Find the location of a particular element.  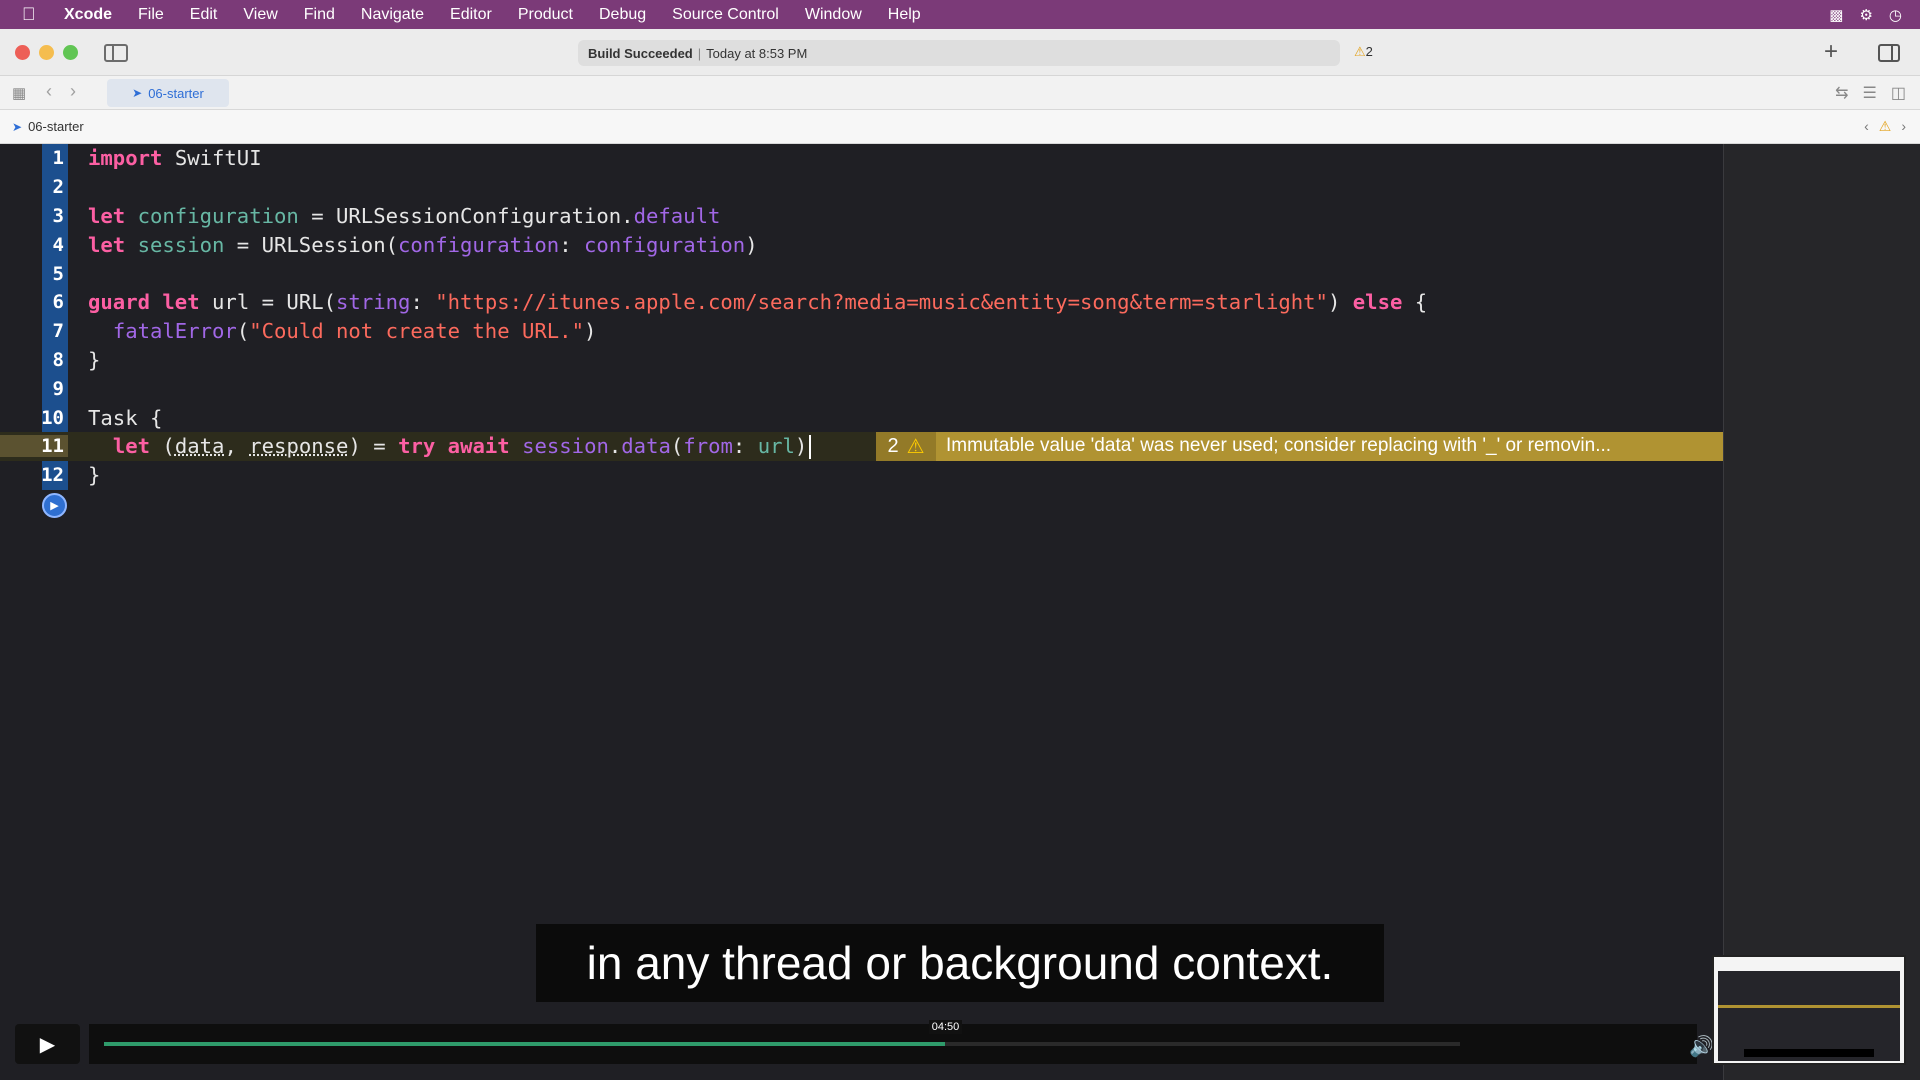

video-preview-thumbnail is located at coordinates (1809, 1010).